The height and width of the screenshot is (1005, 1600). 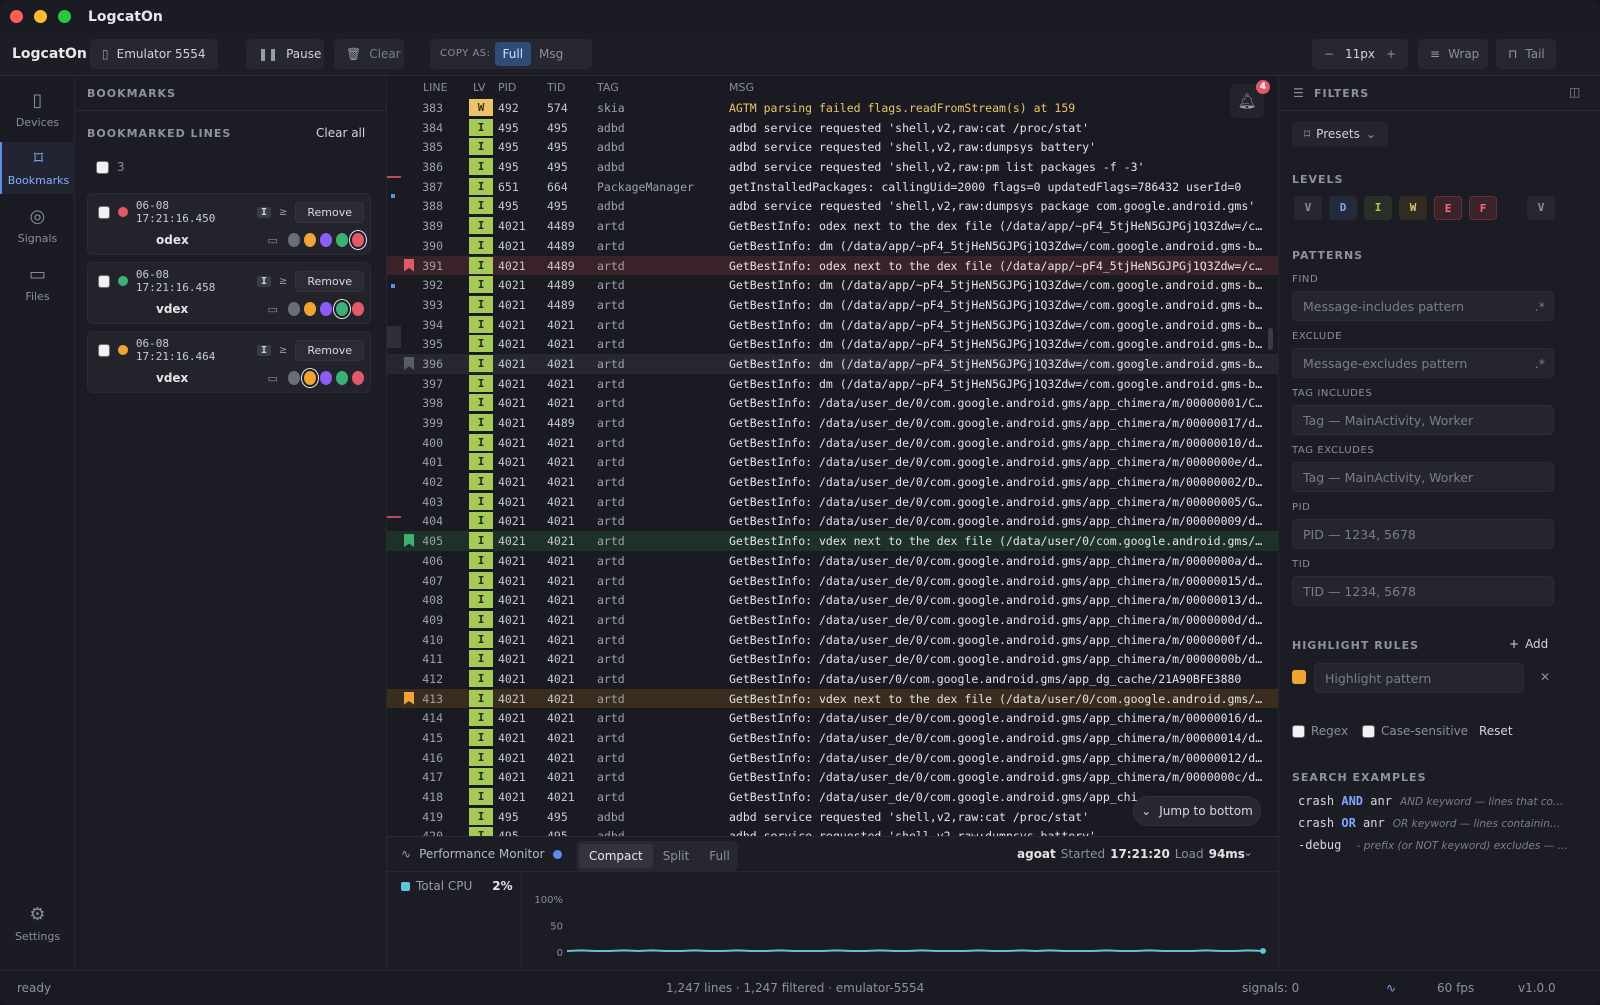 What do you see at coordinates (1448, 208) in the screenshot?
I see `level-e-toggle: E` at bounding box center [1448, 208].